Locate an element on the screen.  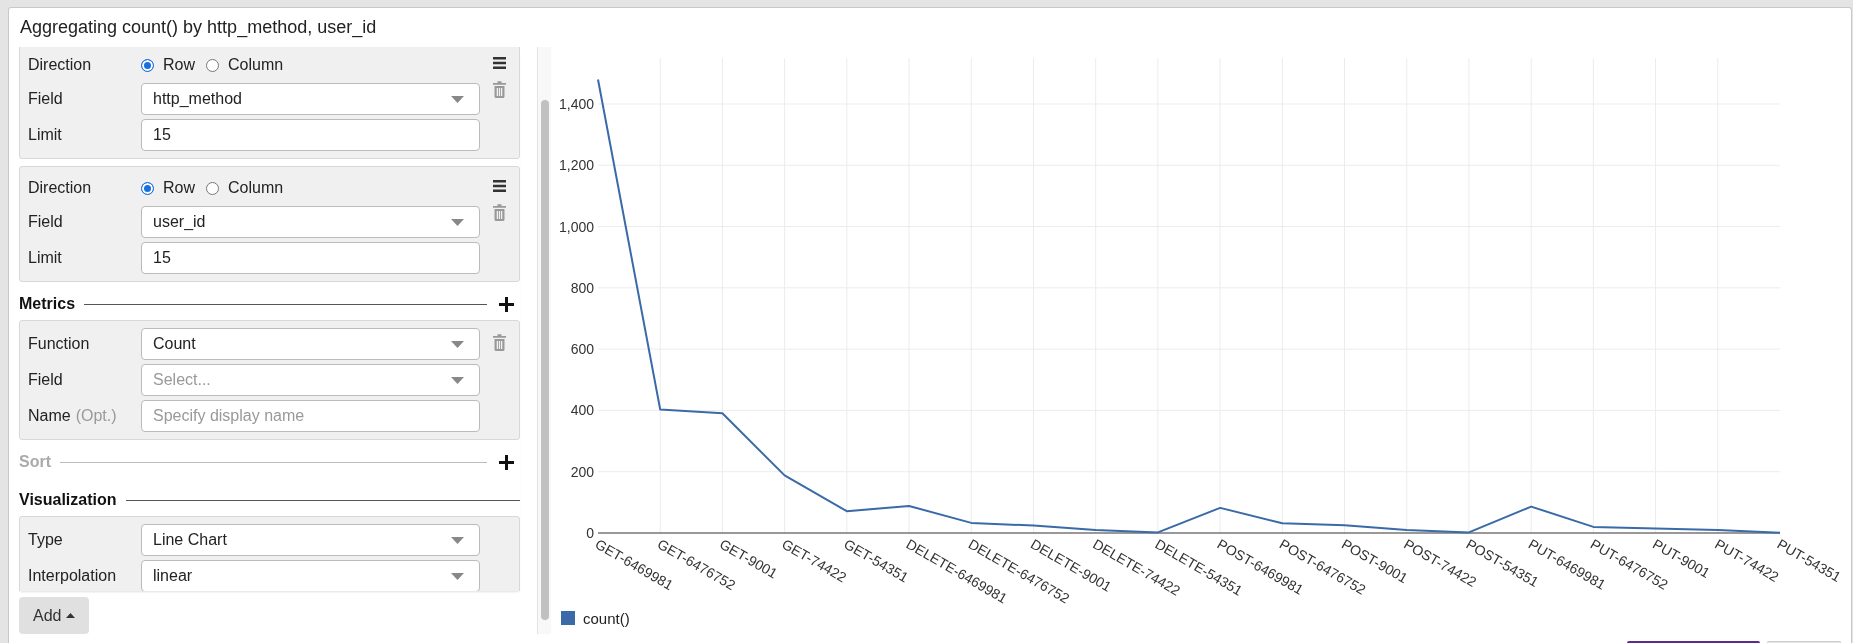
dropdown-select: linear is located at coordinates (310, 575).